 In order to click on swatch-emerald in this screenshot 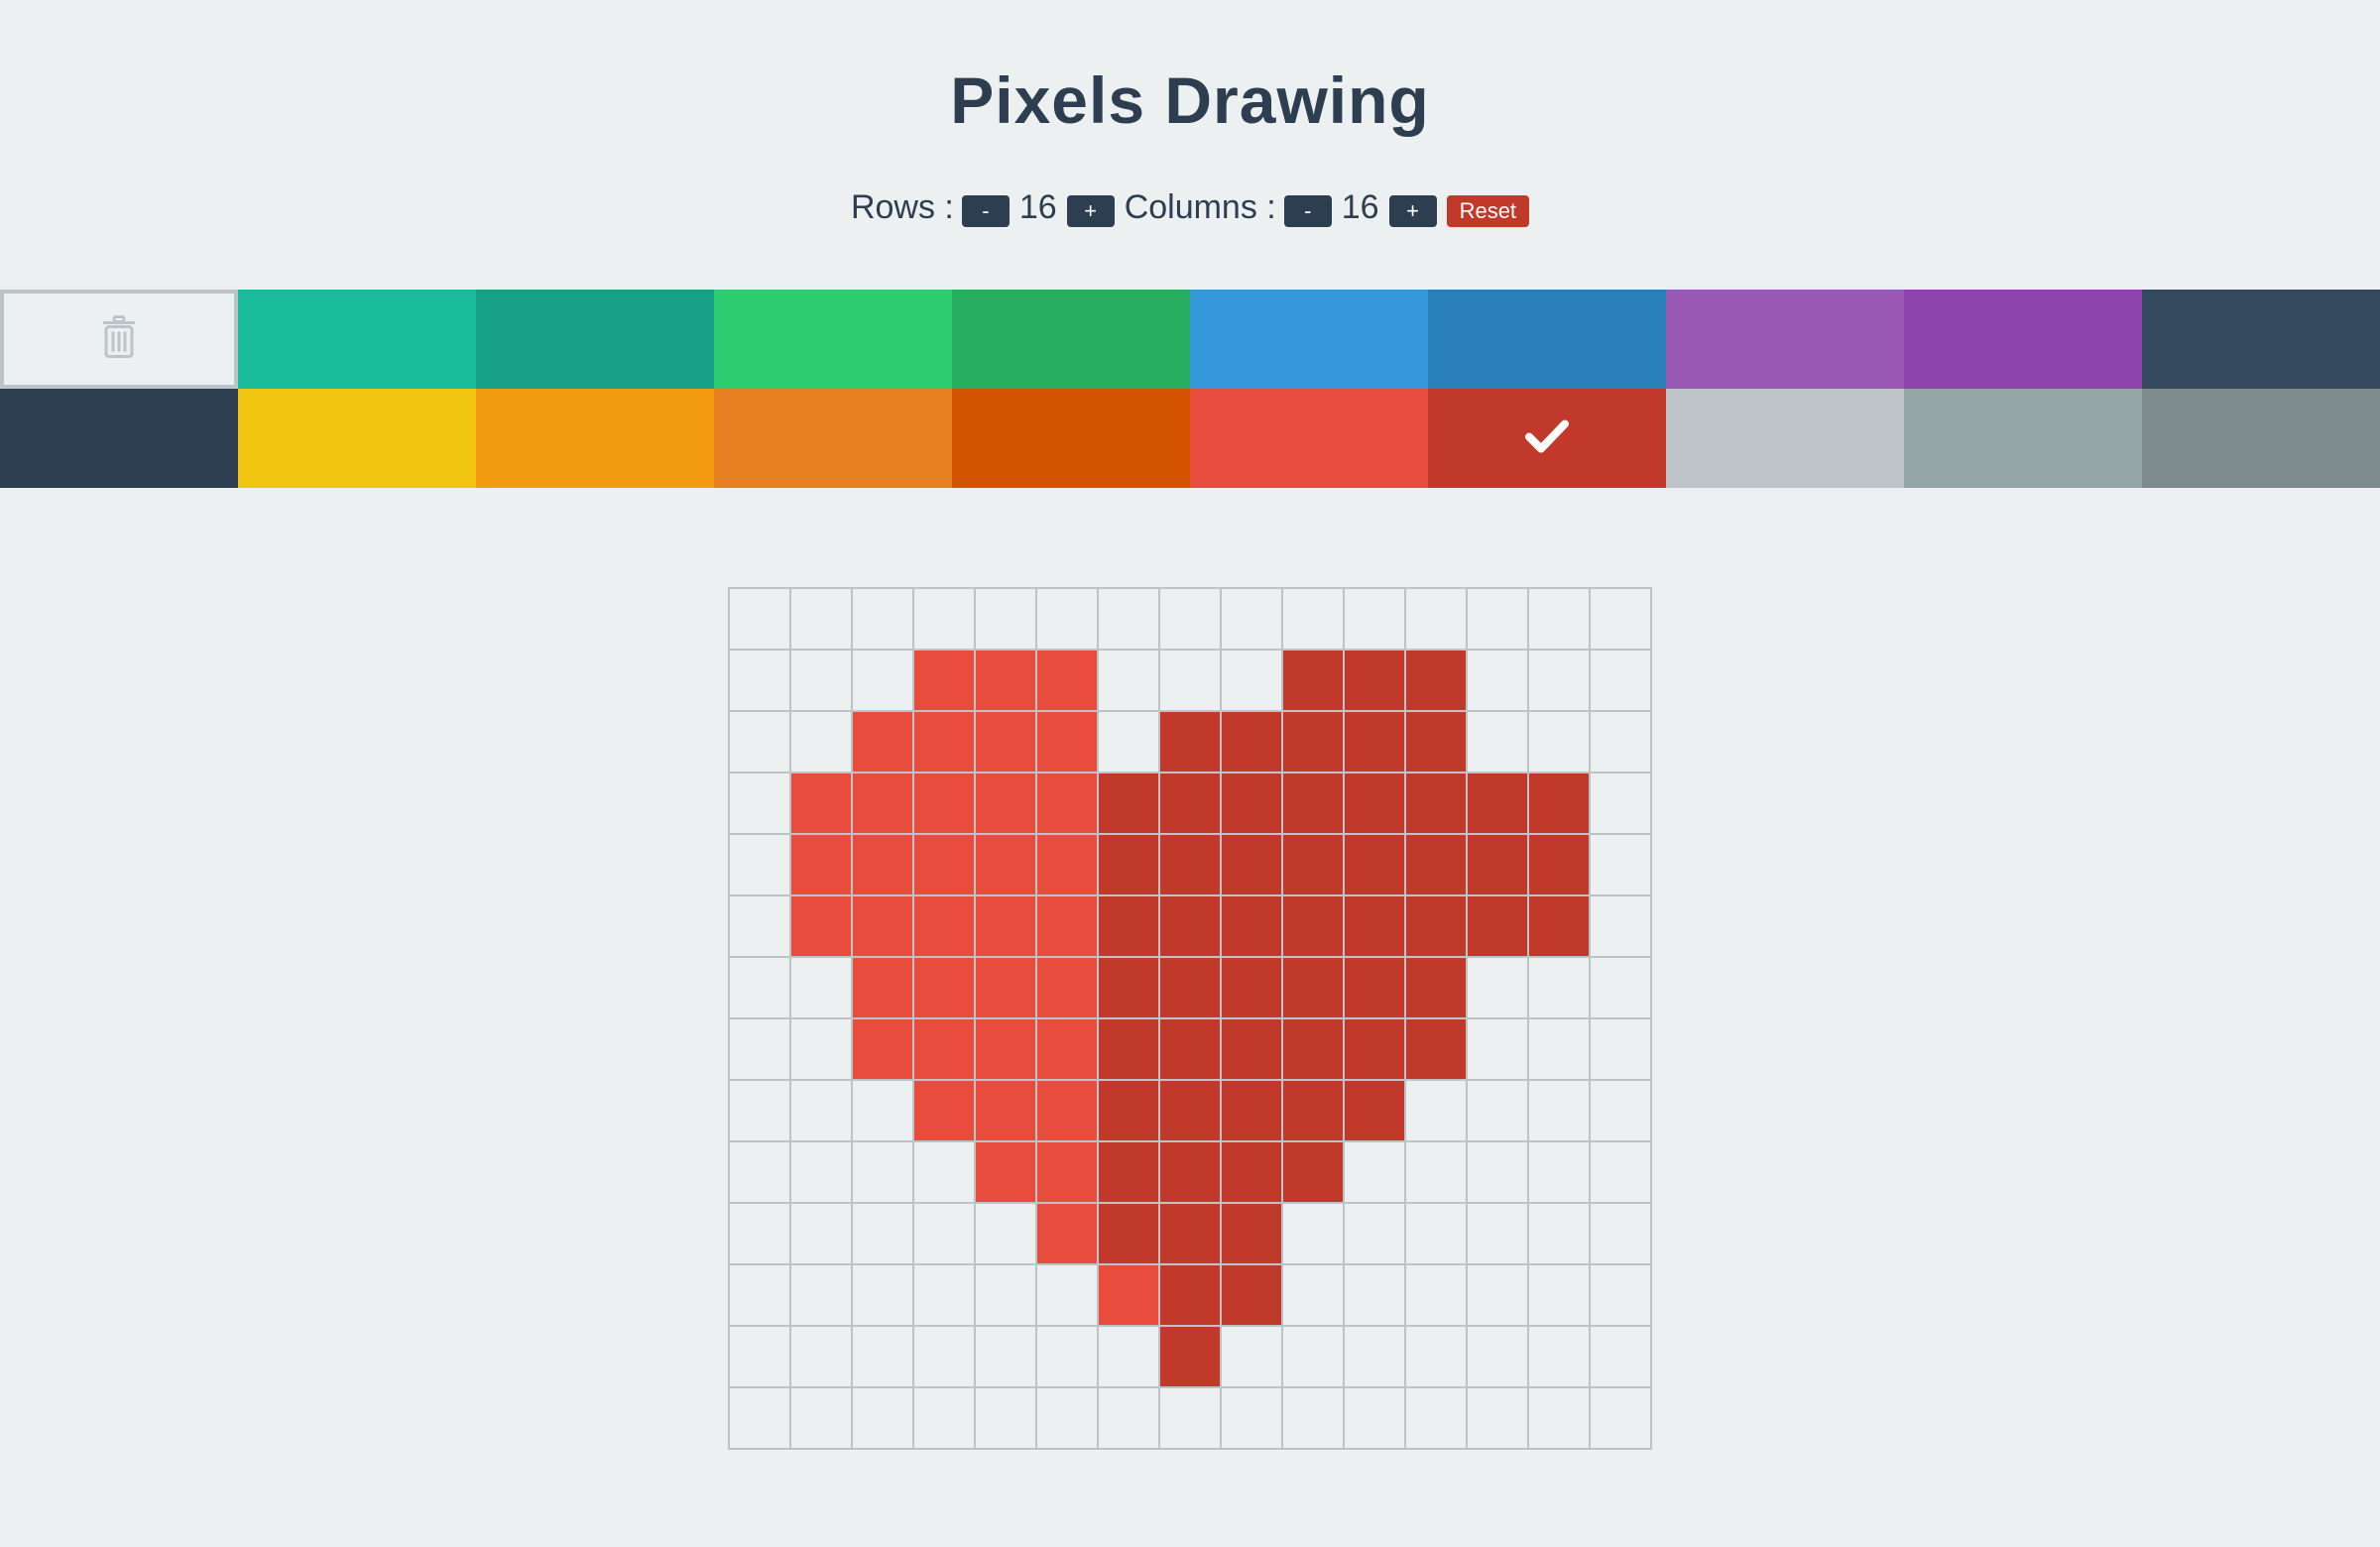, I will do `click(833, 339)`.